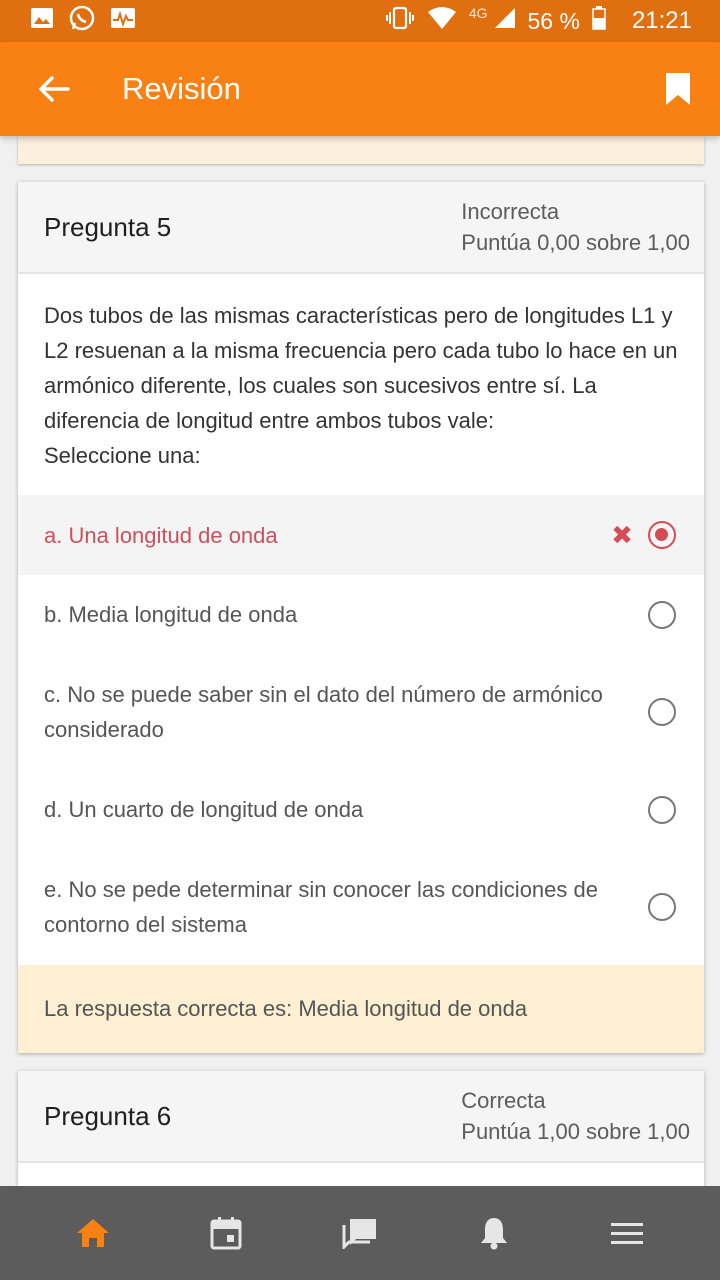 The height and width of the screenshot is (1280, 720). I want to click on answer-option-a: a. Una longitud de onda ✖, so click(361, 535).